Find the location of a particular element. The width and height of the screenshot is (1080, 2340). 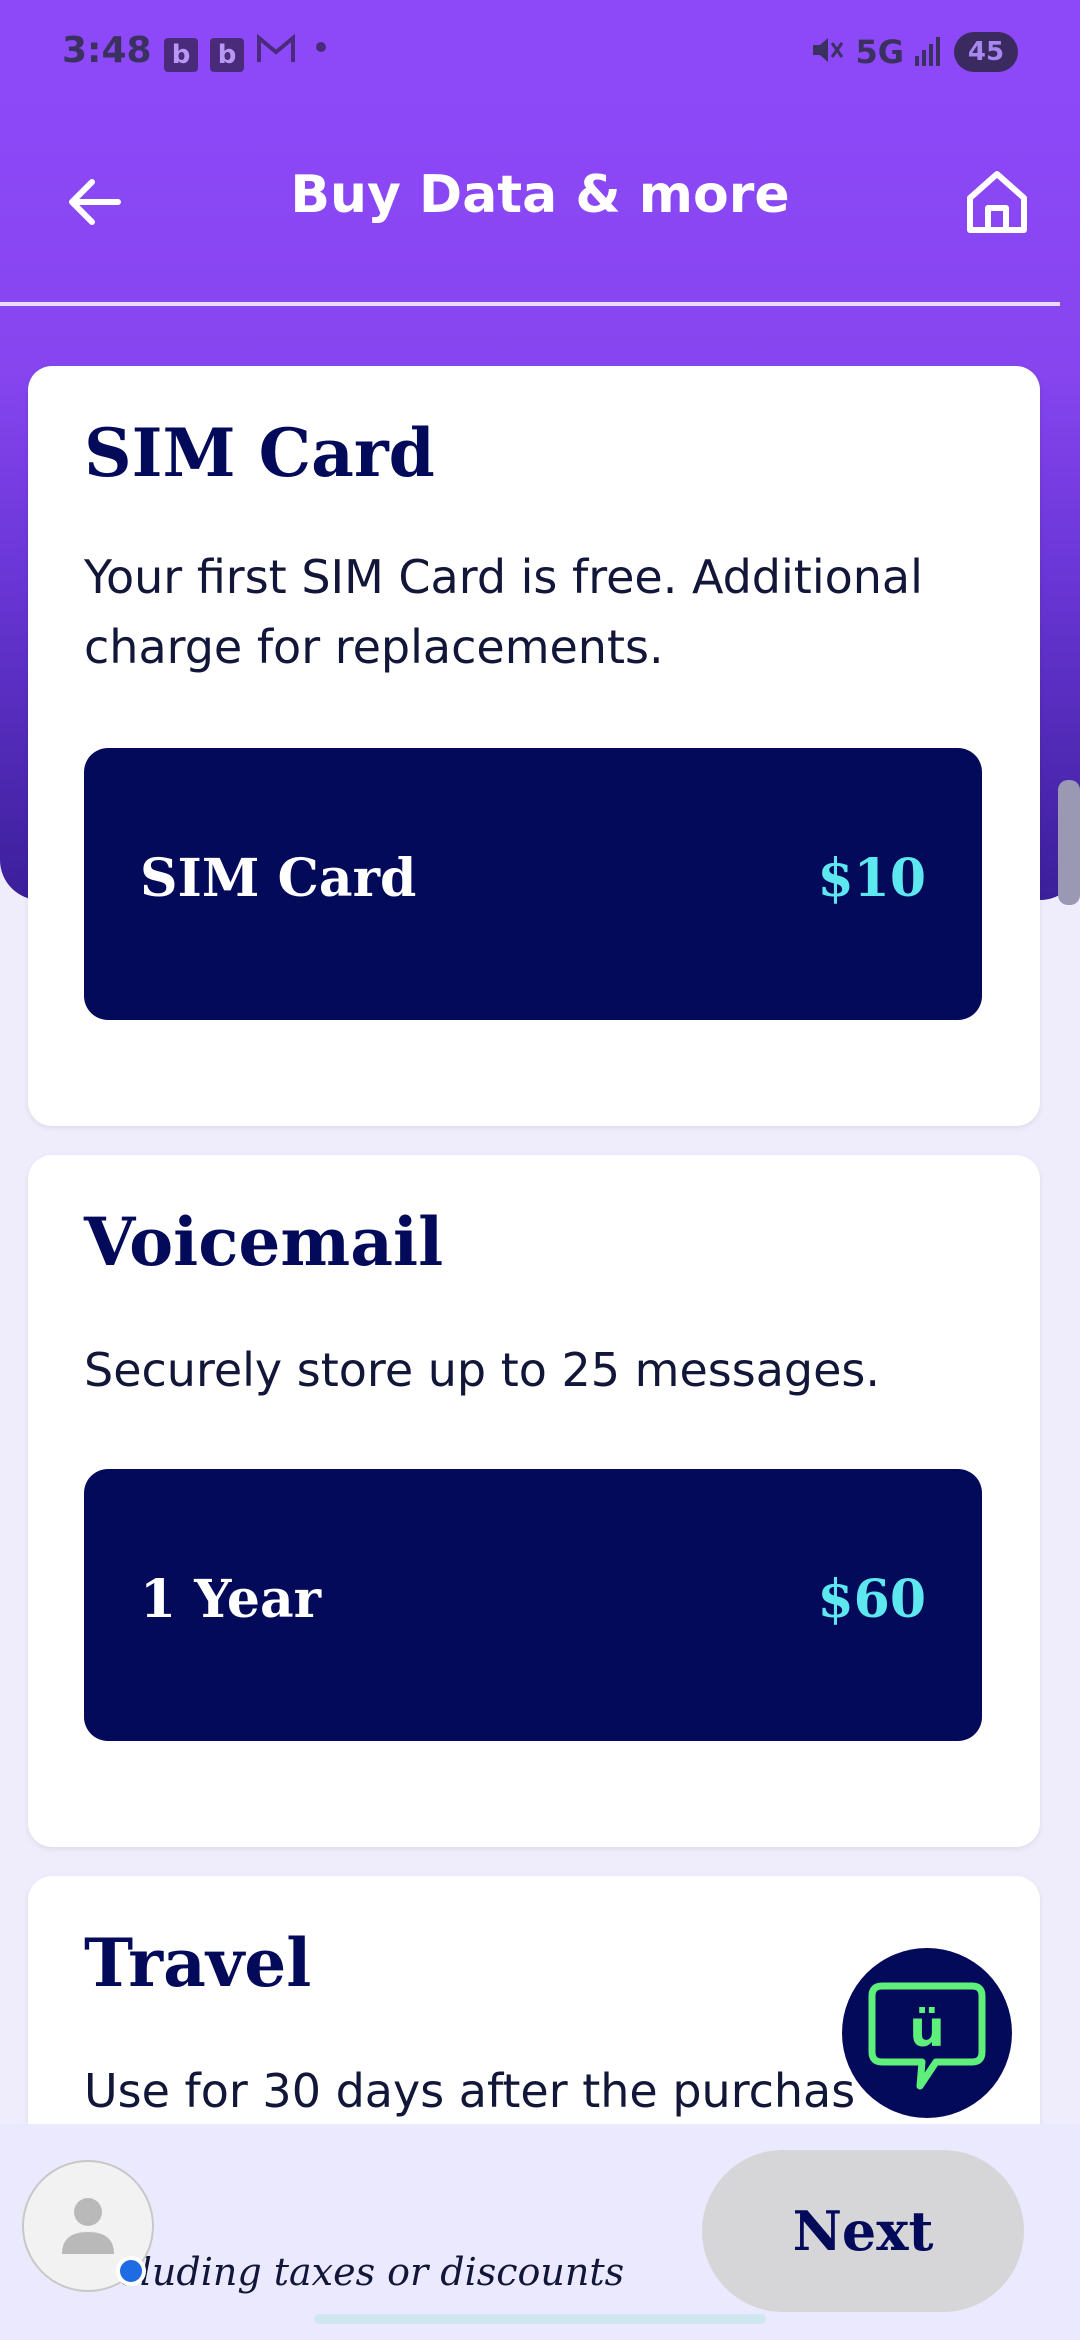

next-button: Next is located at coordinates (863, 2231).